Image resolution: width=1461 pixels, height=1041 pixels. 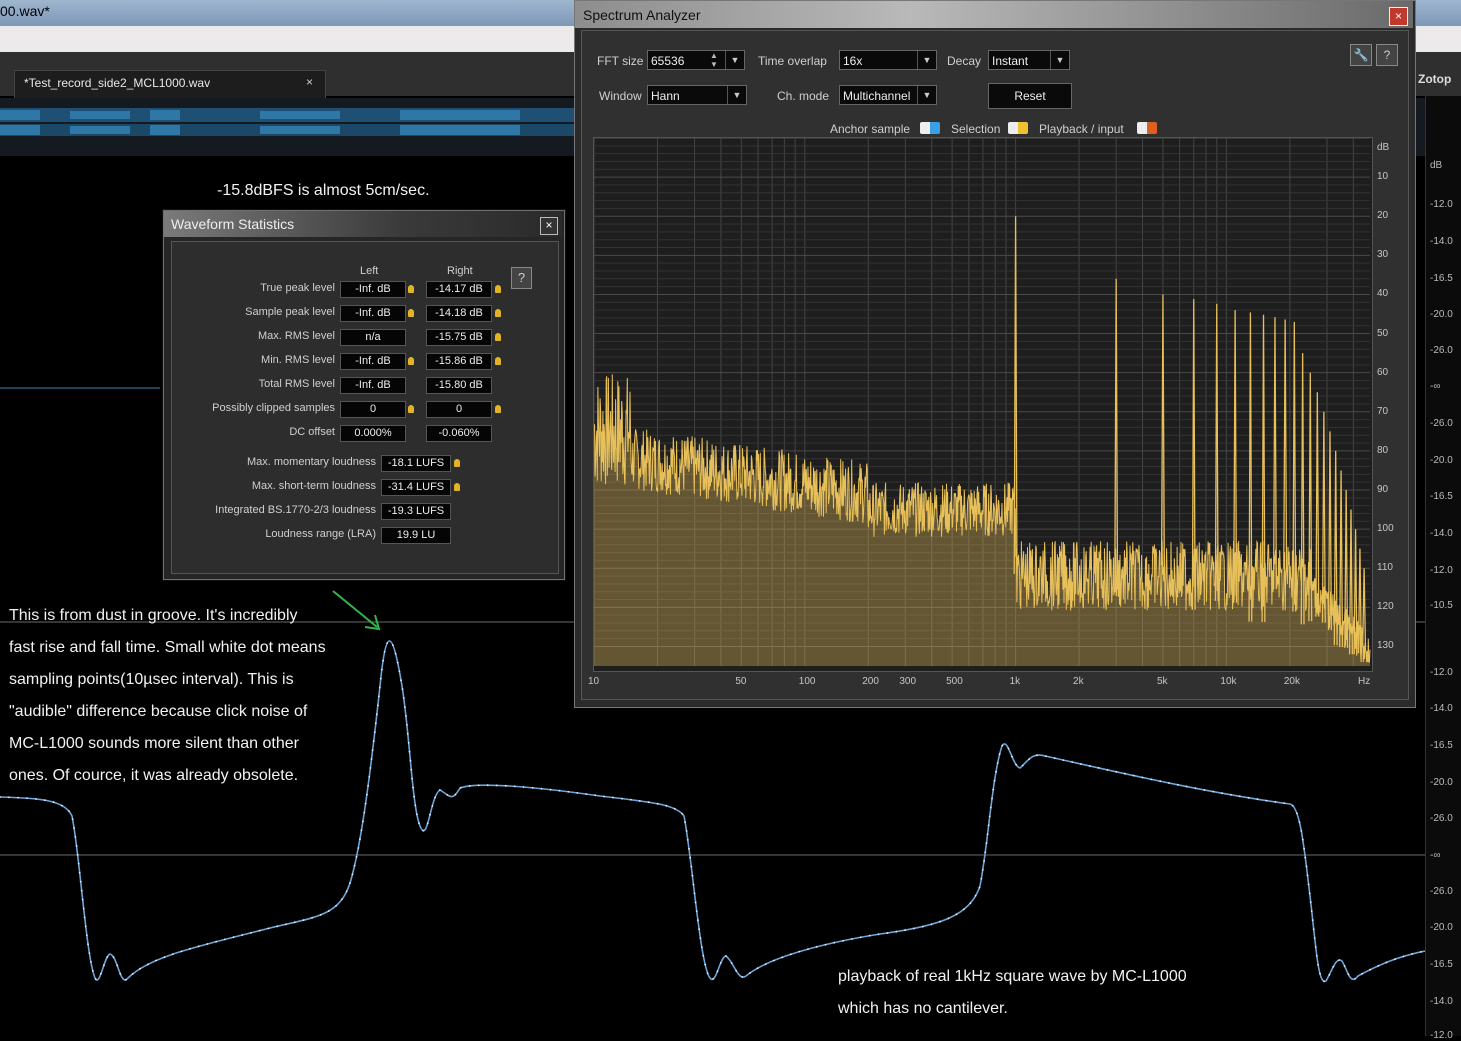 What do you see at coordinates (1361, 55) in the screenshot?
I see `wrench-icon: 🔧` at bounding box center [1361, 55].